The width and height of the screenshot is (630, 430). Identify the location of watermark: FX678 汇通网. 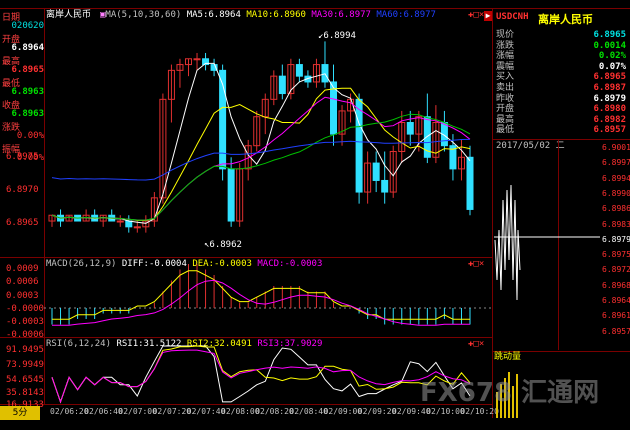
(510, 393).